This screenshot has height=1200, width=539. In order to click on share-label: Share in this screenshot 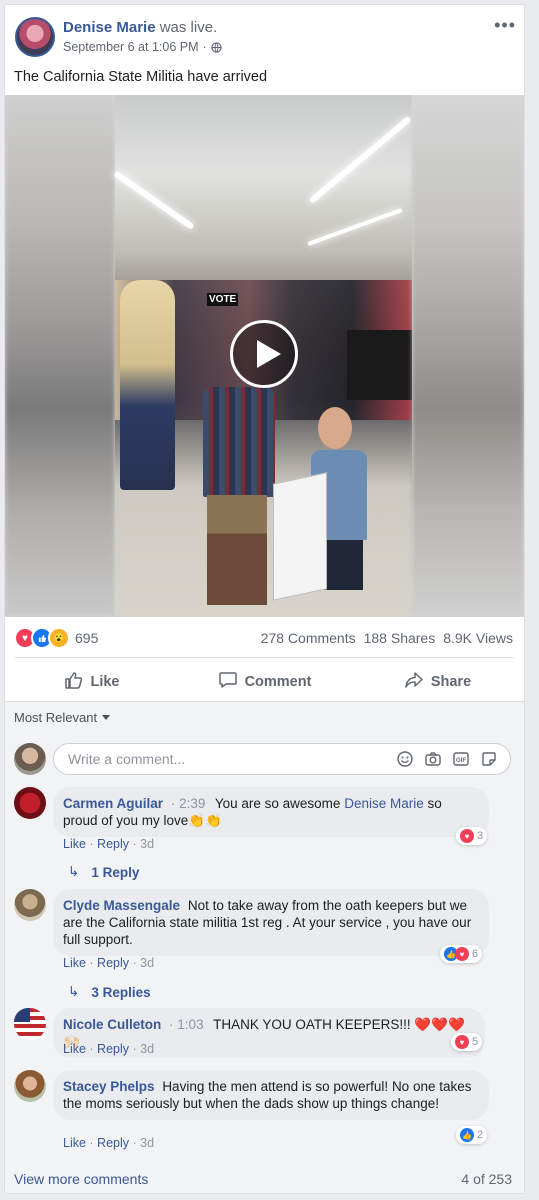, I will do `click(451, 682)`.